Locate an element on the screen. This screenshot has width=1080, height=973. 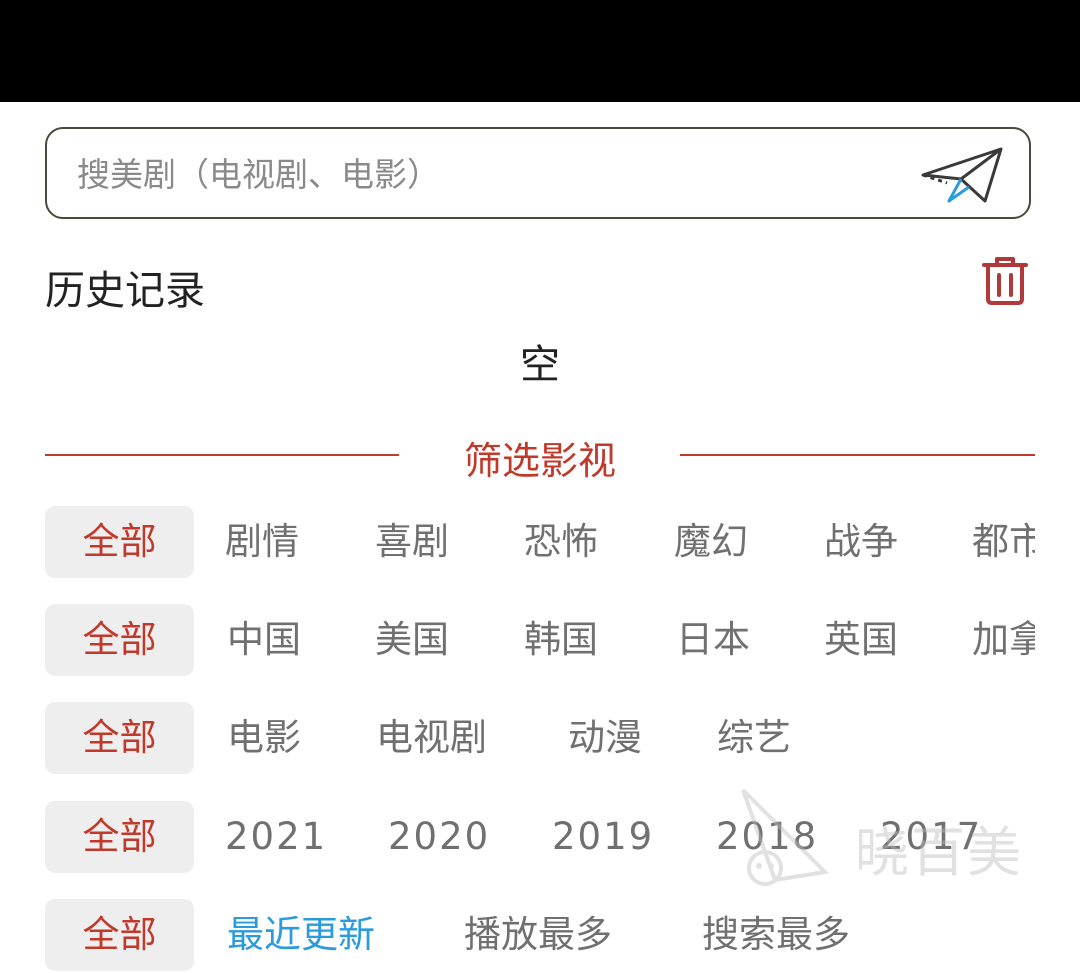
year-chip: 2020 is located at coordinates (439, 837).